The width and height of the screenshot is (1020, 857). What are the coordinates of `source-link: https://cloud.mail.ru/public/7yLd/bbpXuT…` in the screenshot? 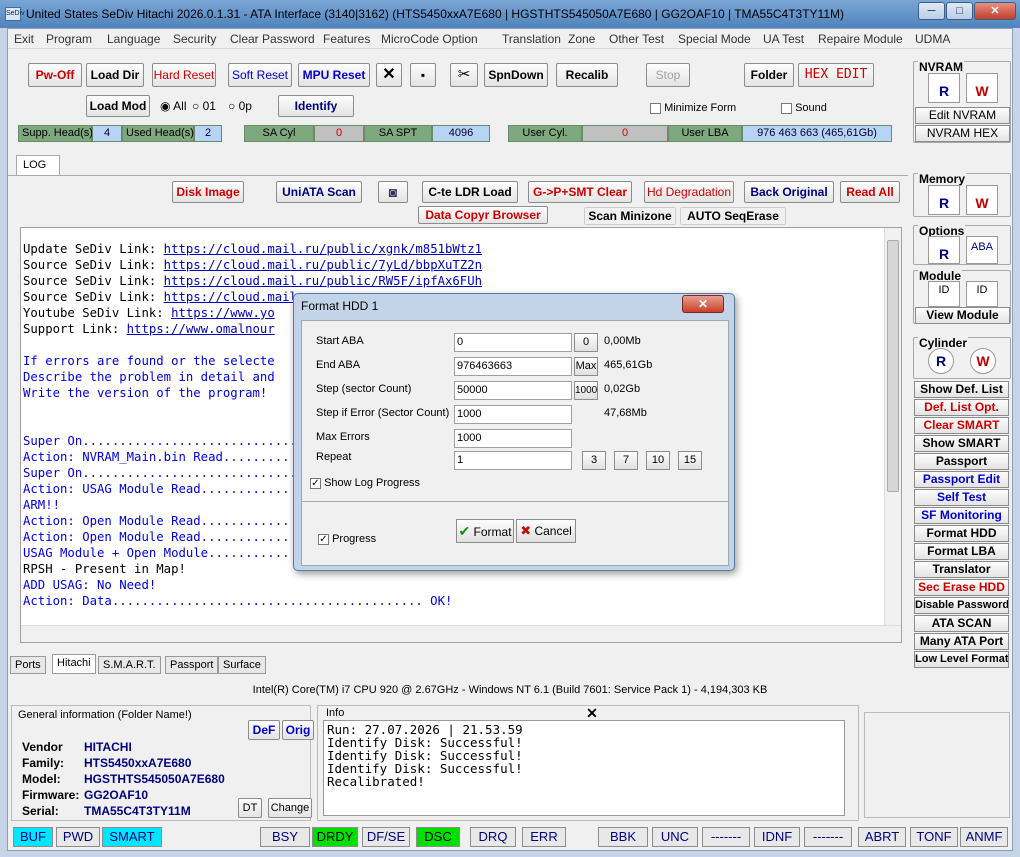 It's located at (323, 265).